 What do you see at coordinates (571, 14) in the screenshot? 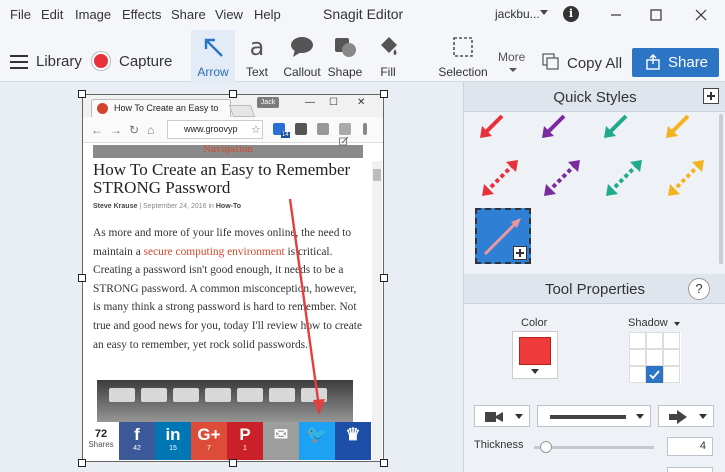
I see `info-icon: i` at bounding box center [571, 14].